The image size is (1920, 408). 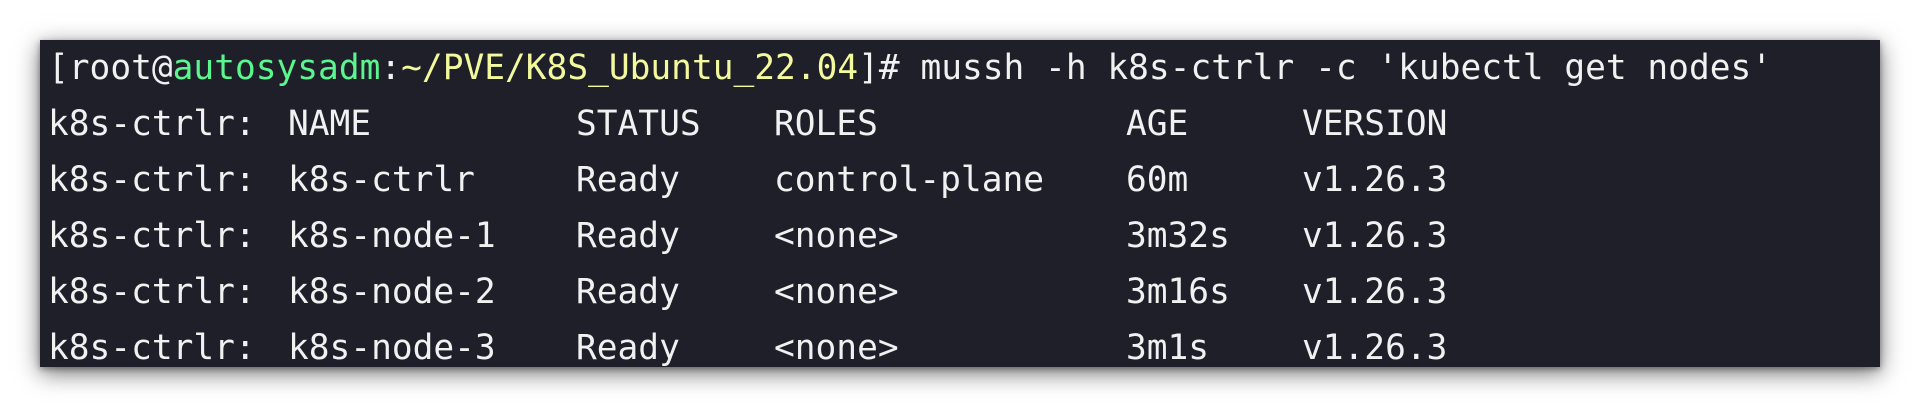 What do you see at coordinates (1168, 347) in the screenshot?
I see `node-age: 3m1s` at bounding box center [1168, 347].